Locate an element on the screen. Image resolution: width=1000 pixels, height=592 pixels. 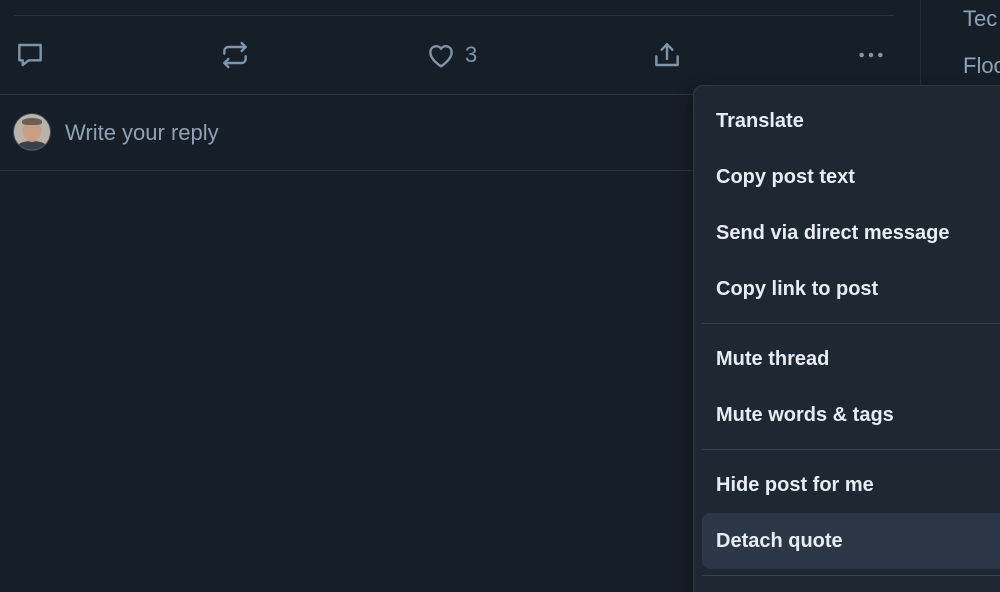
post-action-bar: 3 is located at coordinates (460, 55).